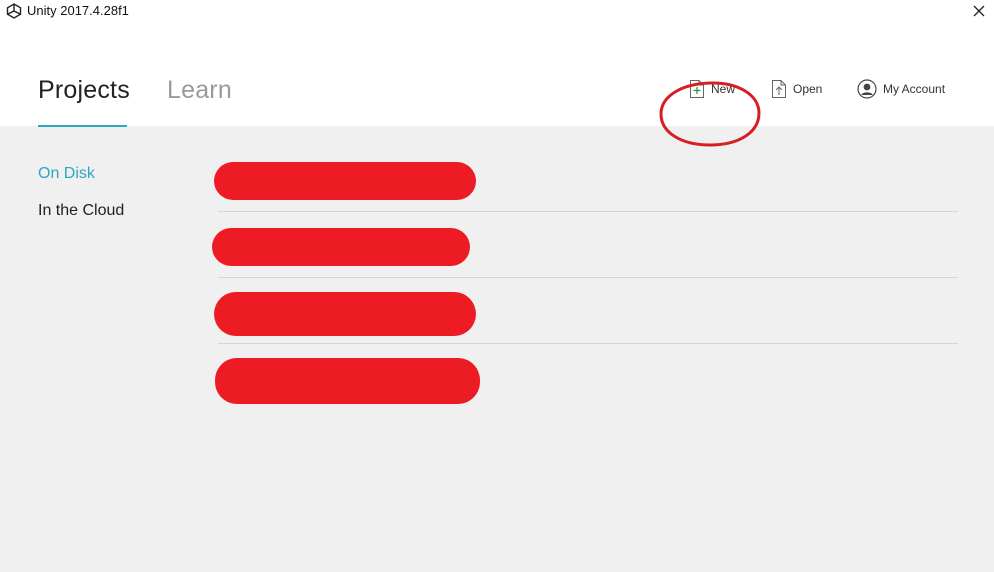  What do you see at coordinates (867, 89) in the screenshot?
I see `account-icon` at bounding box center [867, 89].